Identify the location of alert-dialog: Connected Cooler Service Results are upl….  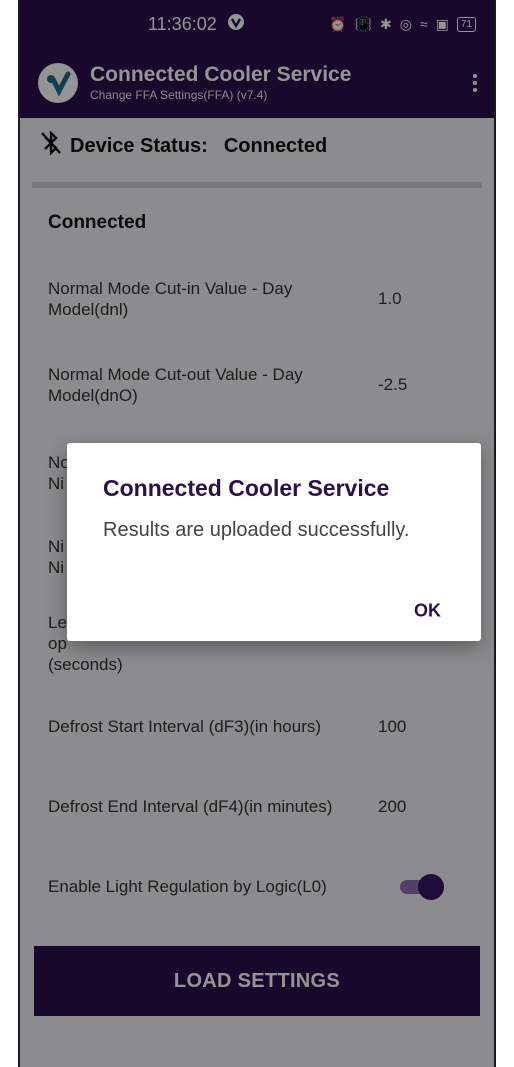
(274, 542).